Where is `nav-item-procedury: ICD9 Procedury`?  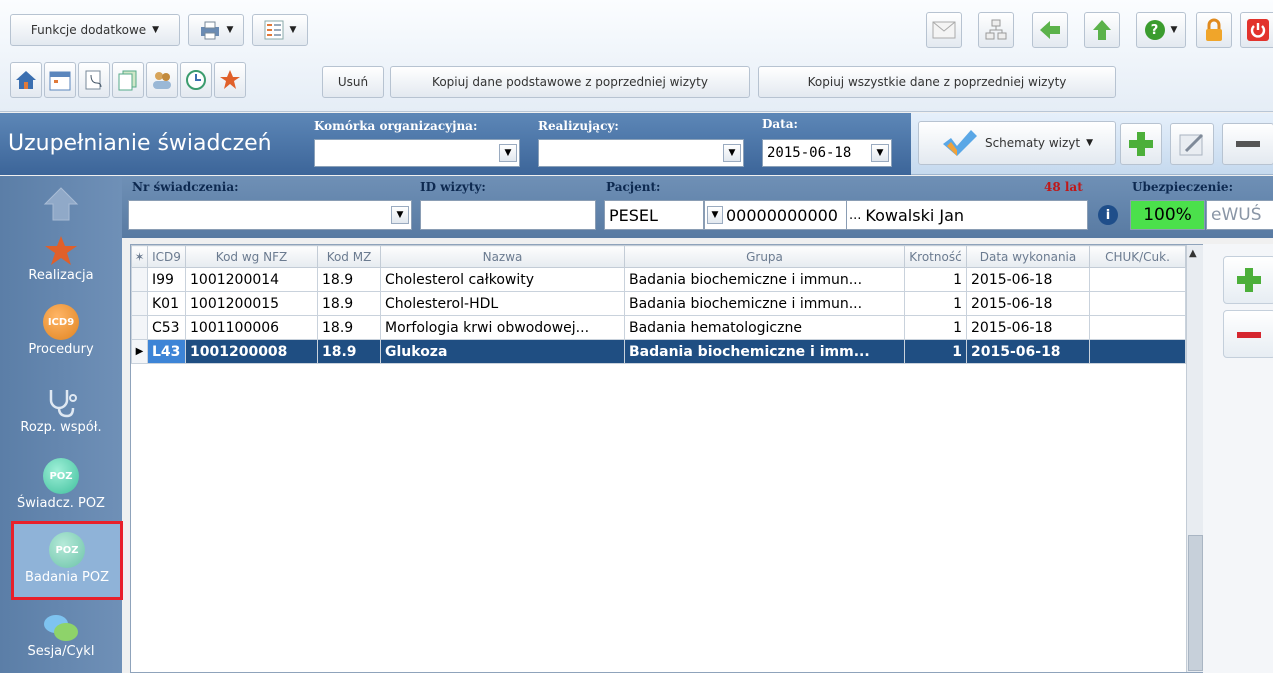
nav-item-procedury: ICD9 Procedury is located at coordinates (61, 330).